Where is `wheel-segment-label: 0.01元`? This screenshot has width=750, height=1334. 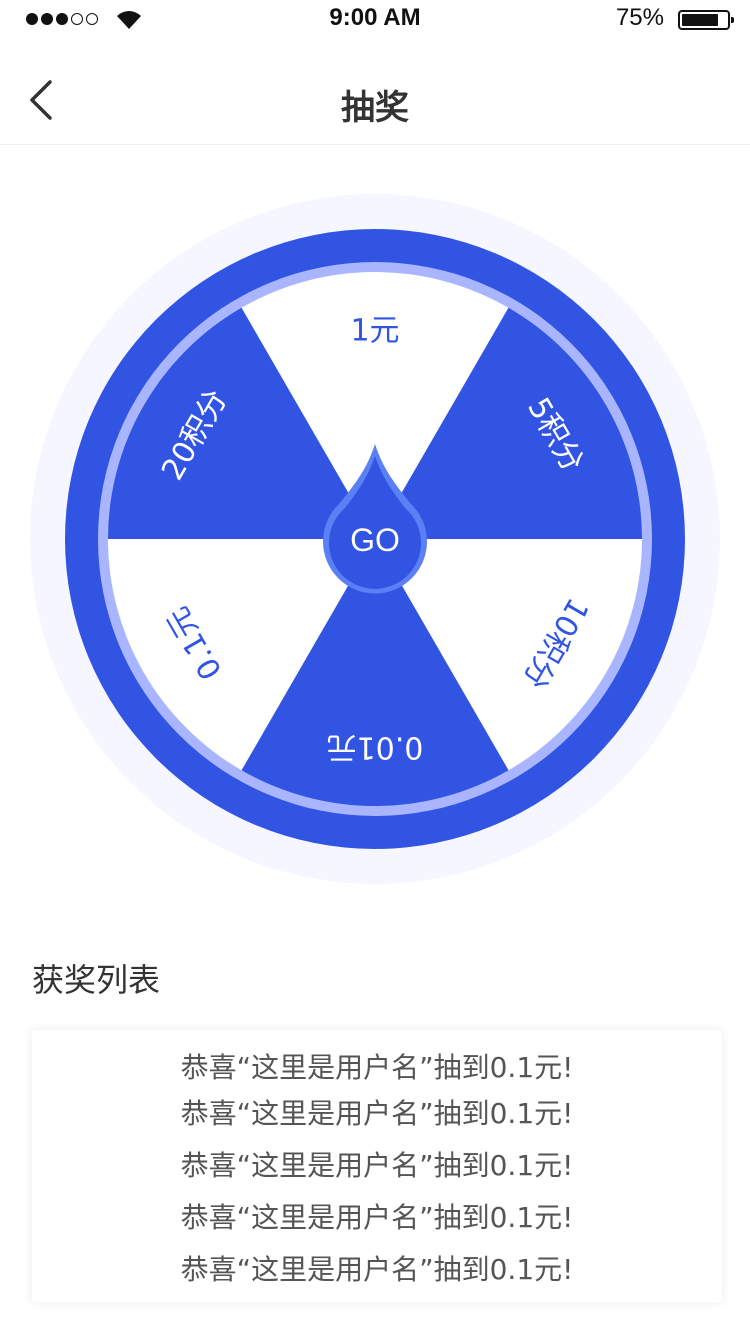
wheel-segment-label: 0.01元 is located at coordinates (375, 747).